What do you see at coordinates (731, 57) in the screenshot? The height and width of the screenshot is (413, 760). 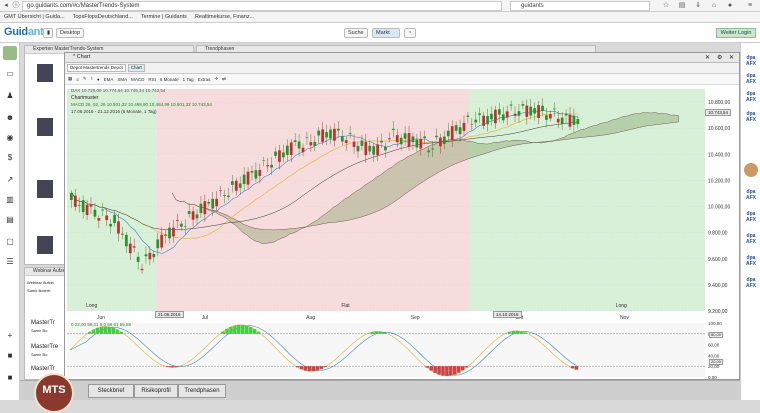 I see `window-close-icon: ✕` at bounding box center [731, 57].